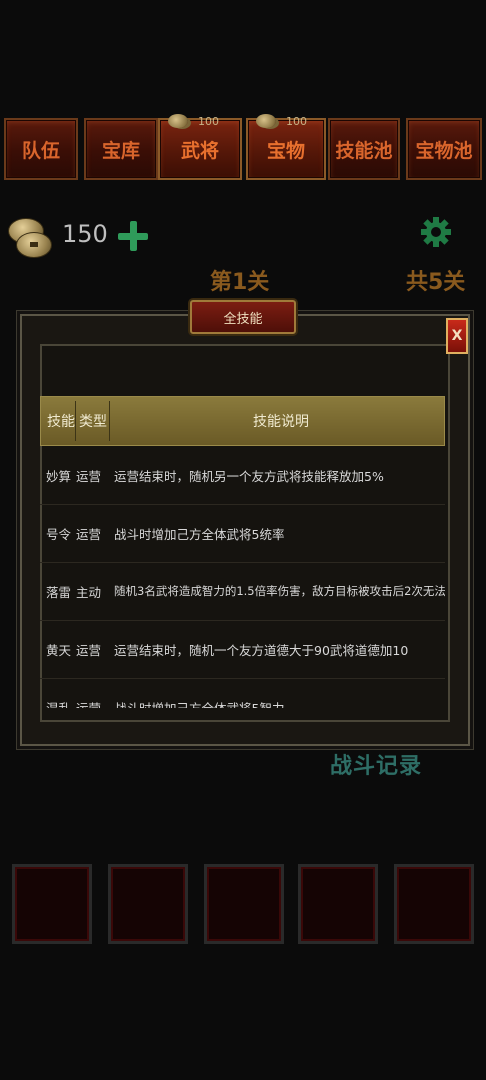 The height and width of the screenshot is (1080, 486). I want to click on skill-desc: 运营结束时，随机一个友方道德大于90武将道德加10, so click(261, 650).